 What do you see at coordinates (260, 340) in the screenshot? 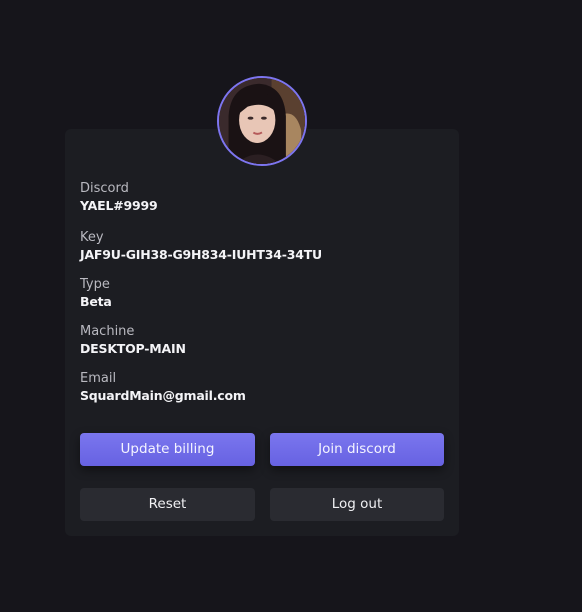
I see `machine-field: Machine DESKTOP-MAIN` at bounding box center [260, 340].